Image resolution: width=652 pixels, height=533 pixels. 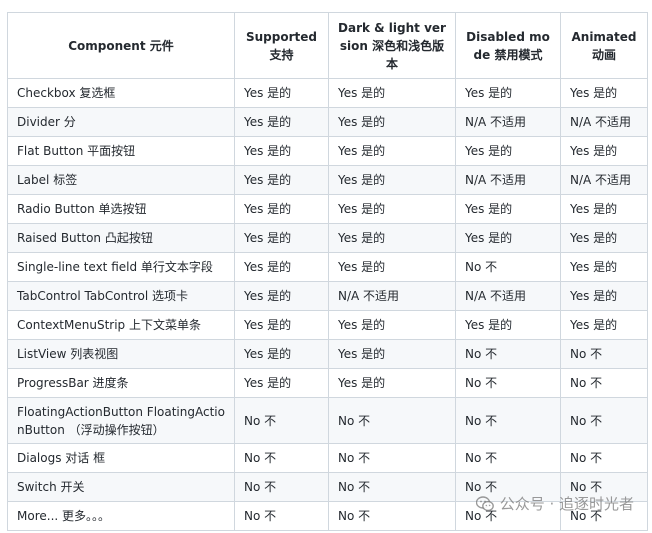 What do you see at coordinates (121, 325) in the screenshot?
I see `cell-component: ContextMenuStrip 上下文菜单条` at bounding box center [121, 325].